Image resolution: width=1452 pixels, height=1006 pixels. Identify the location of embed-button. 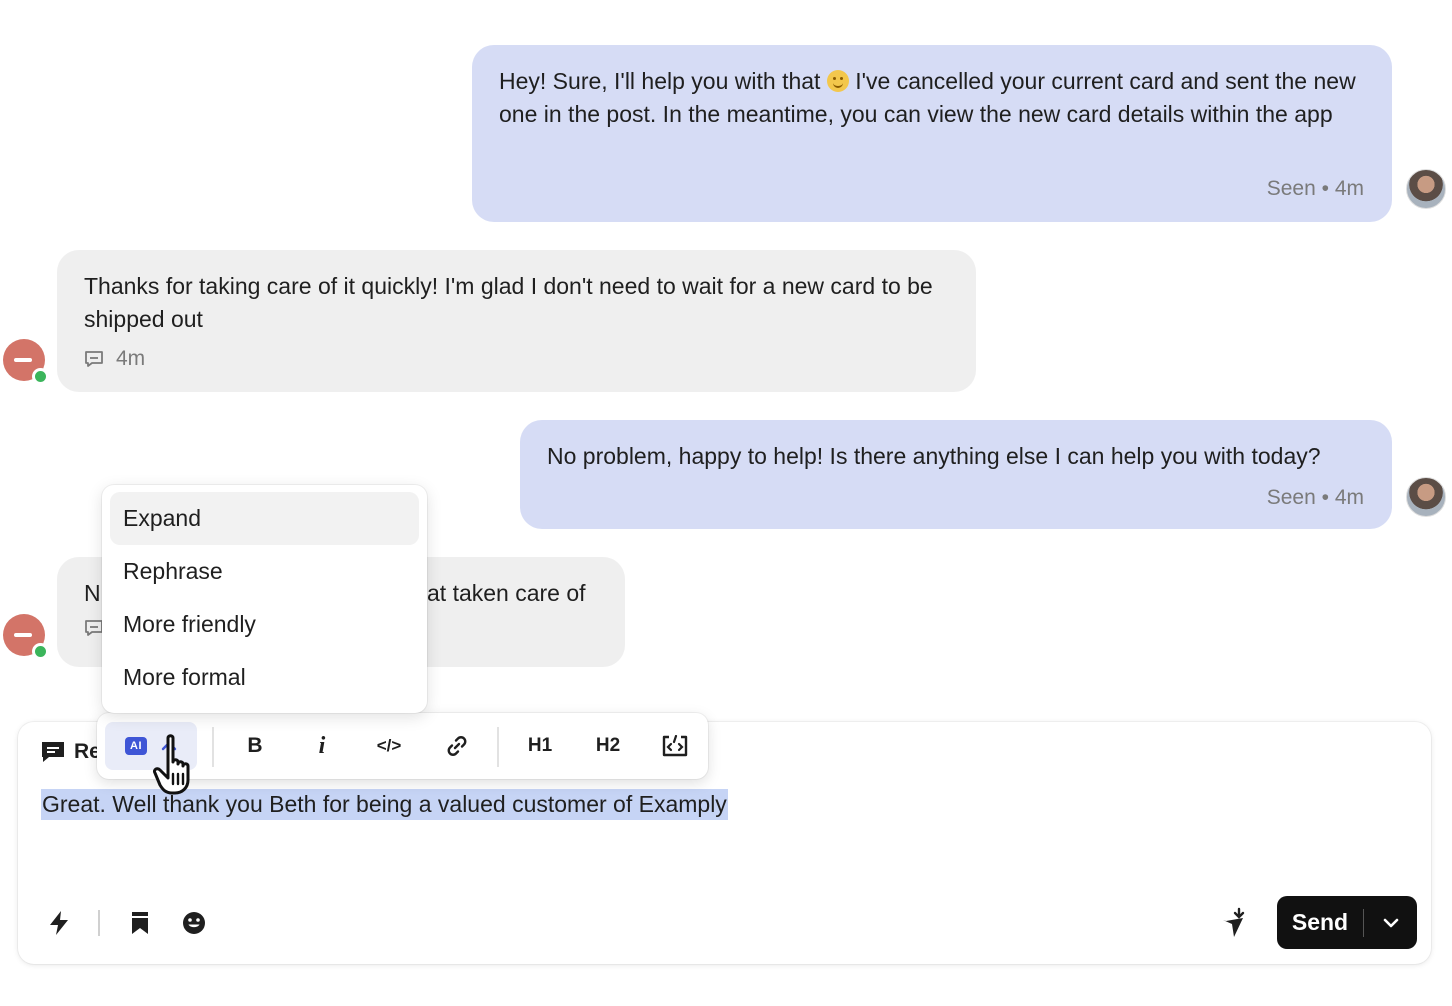
(675, 746).